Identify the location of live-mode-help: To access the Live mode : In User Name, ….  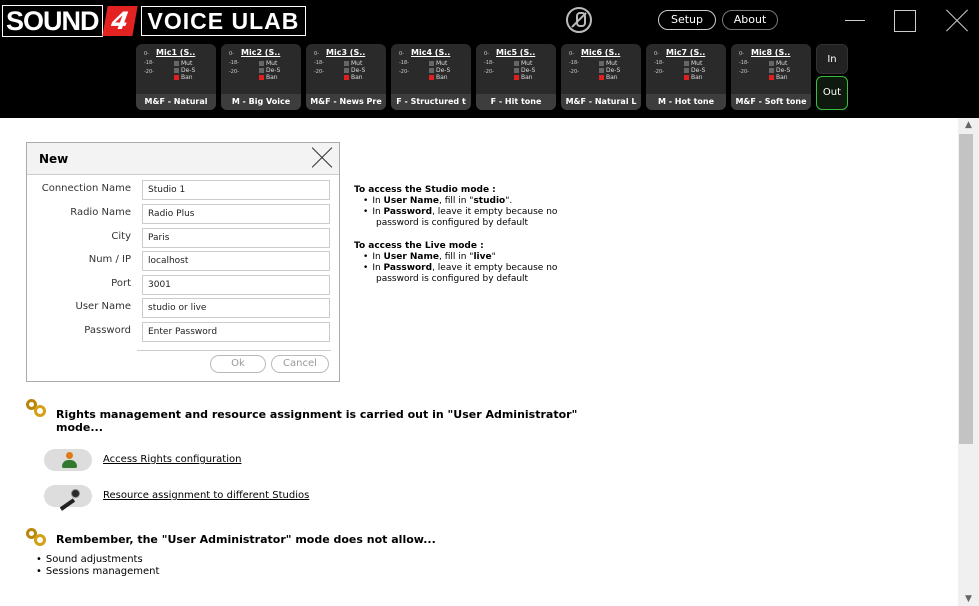
(455, 263).